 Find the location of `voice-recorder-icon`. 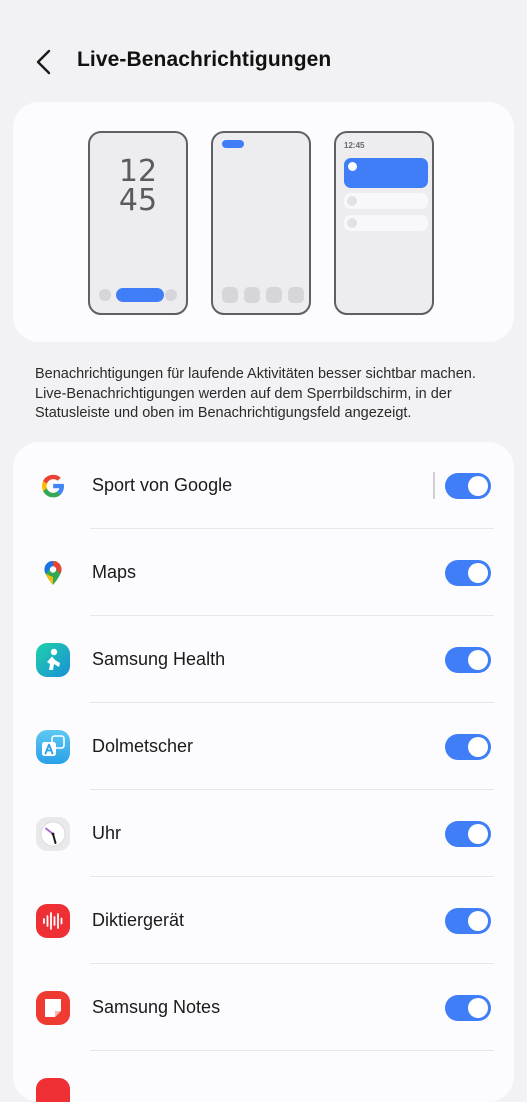

voice-recorder-icon is located at coordinates (53, 921).